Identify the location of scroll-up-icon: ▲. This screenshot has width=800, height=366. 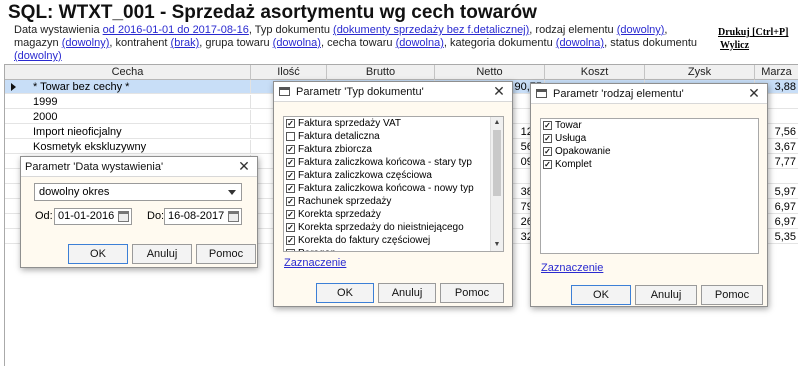
(497, 123).